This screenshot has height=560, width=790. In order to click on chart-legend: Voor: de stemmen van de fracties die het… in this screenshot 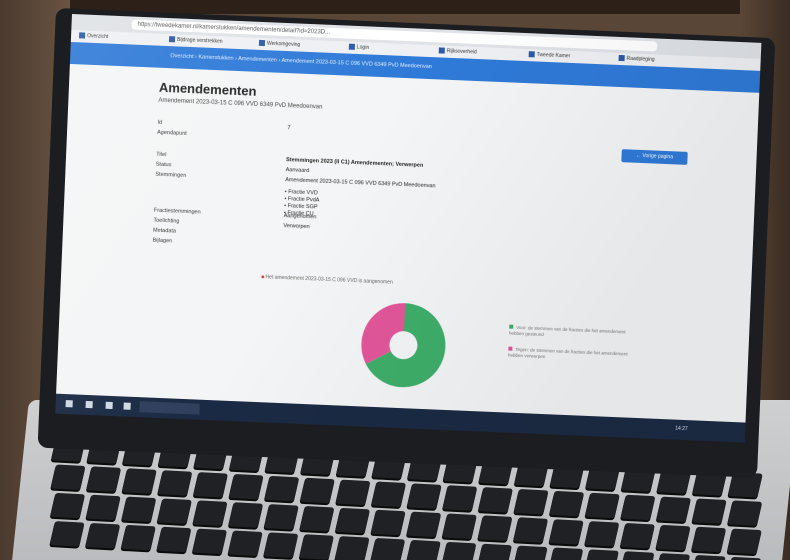, I will do `click(568, 349)`.